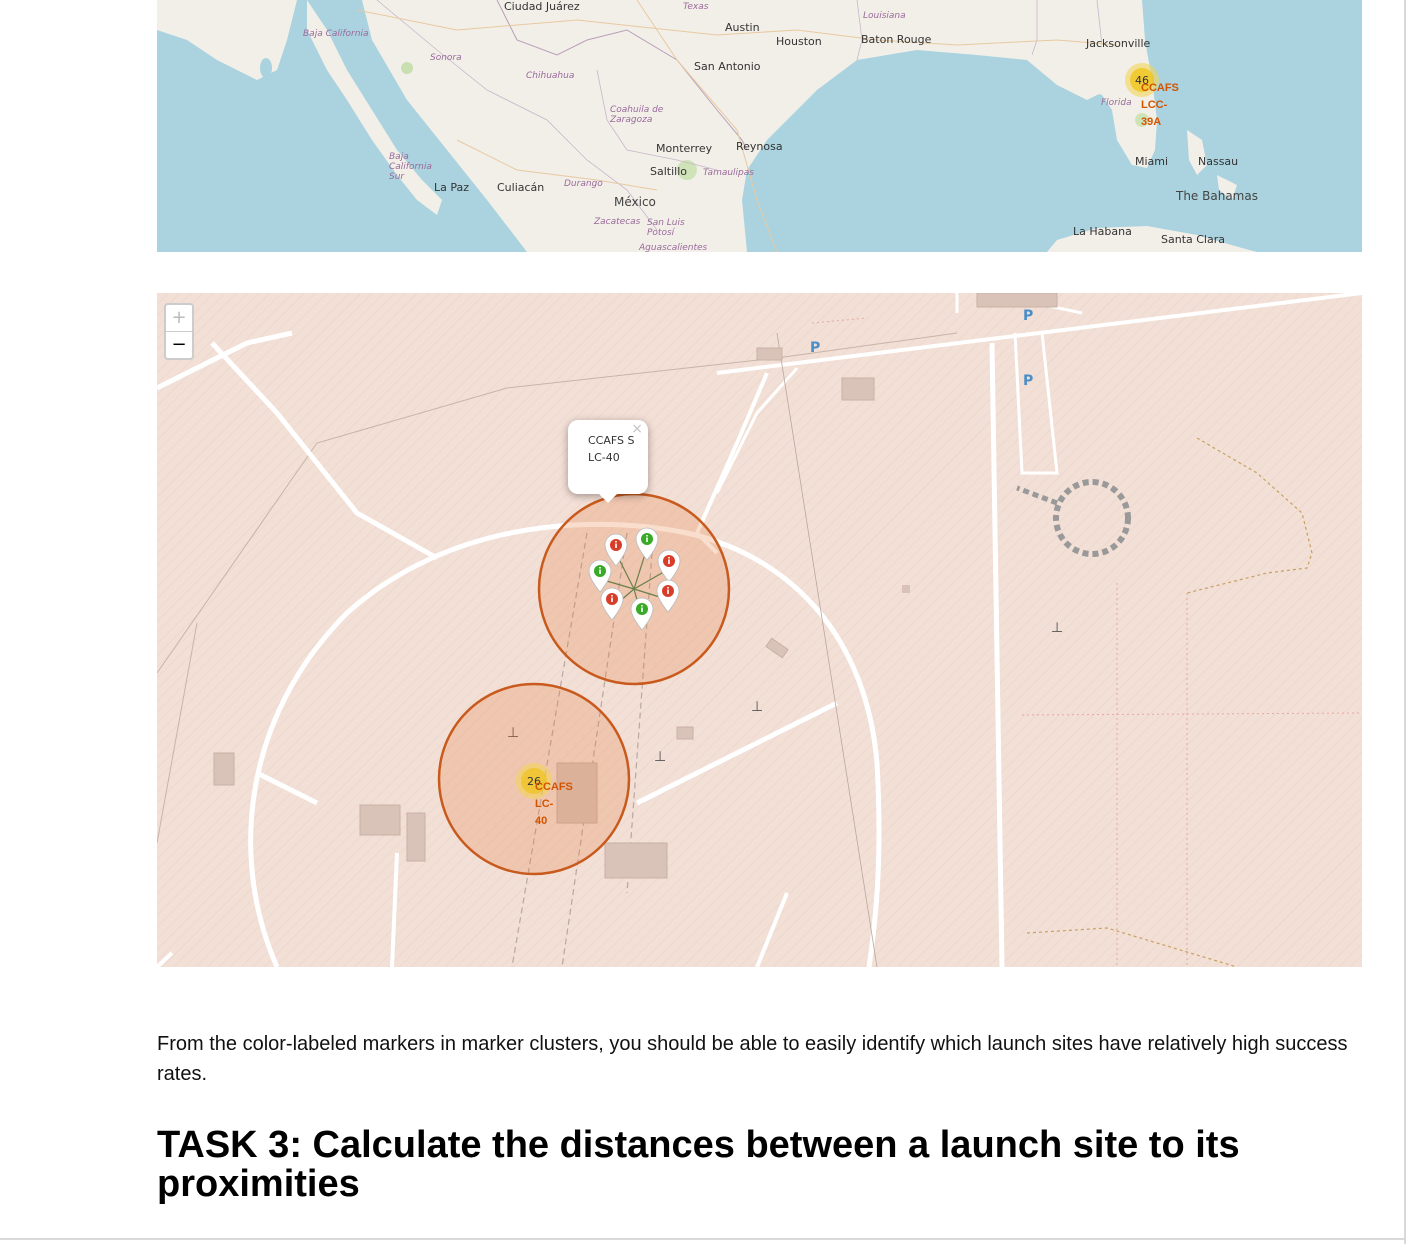  Describe the element at coordinates (799, 41) in the screenshot. I see `label-houston: Houston` at that location.